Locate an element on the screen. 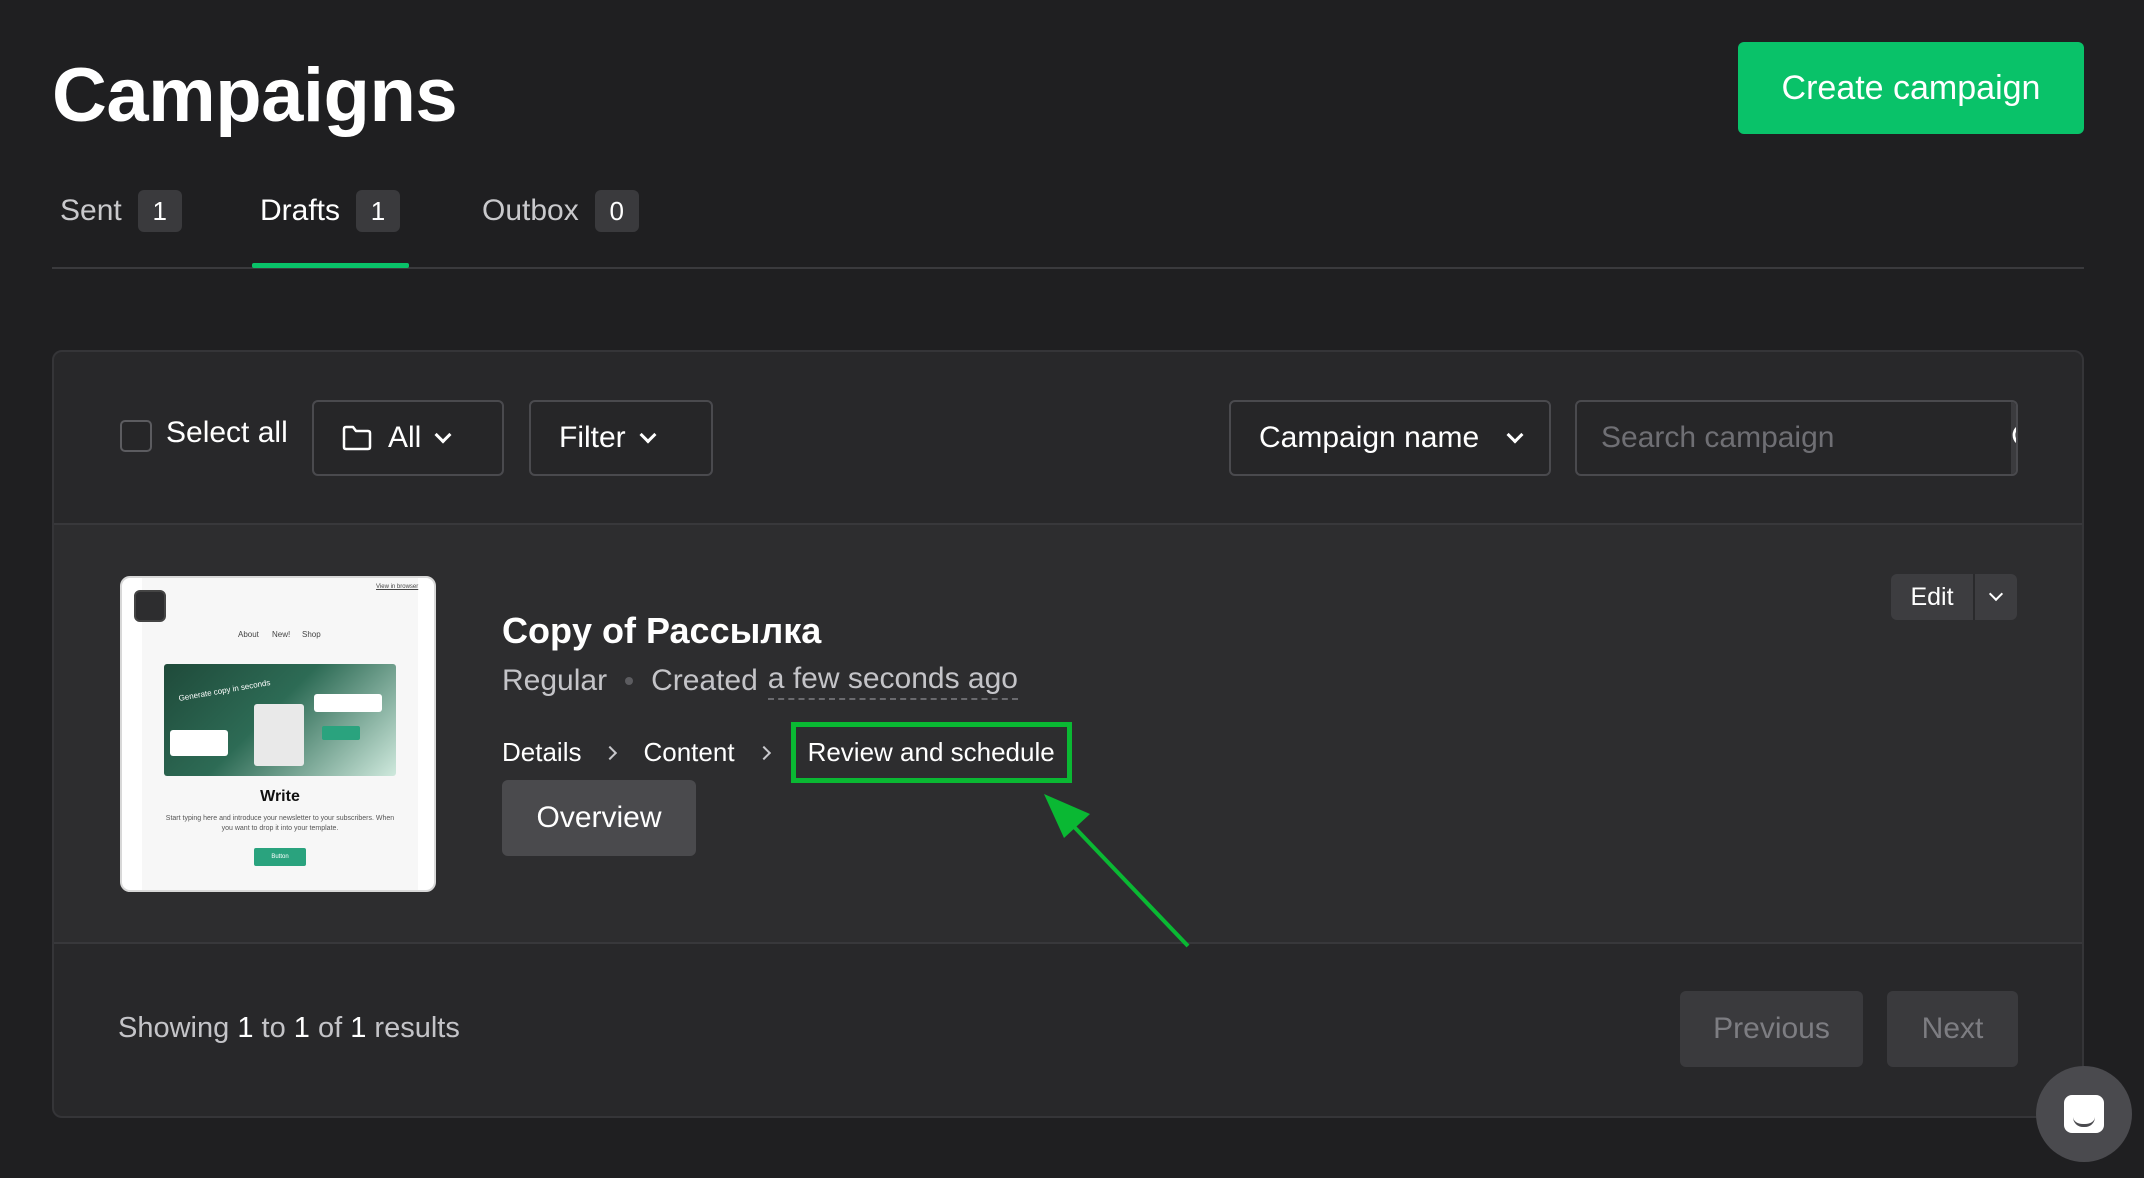 This screenshot has height=1178, width=2144. results-to-label: to is located at coordinates (273, 1028).